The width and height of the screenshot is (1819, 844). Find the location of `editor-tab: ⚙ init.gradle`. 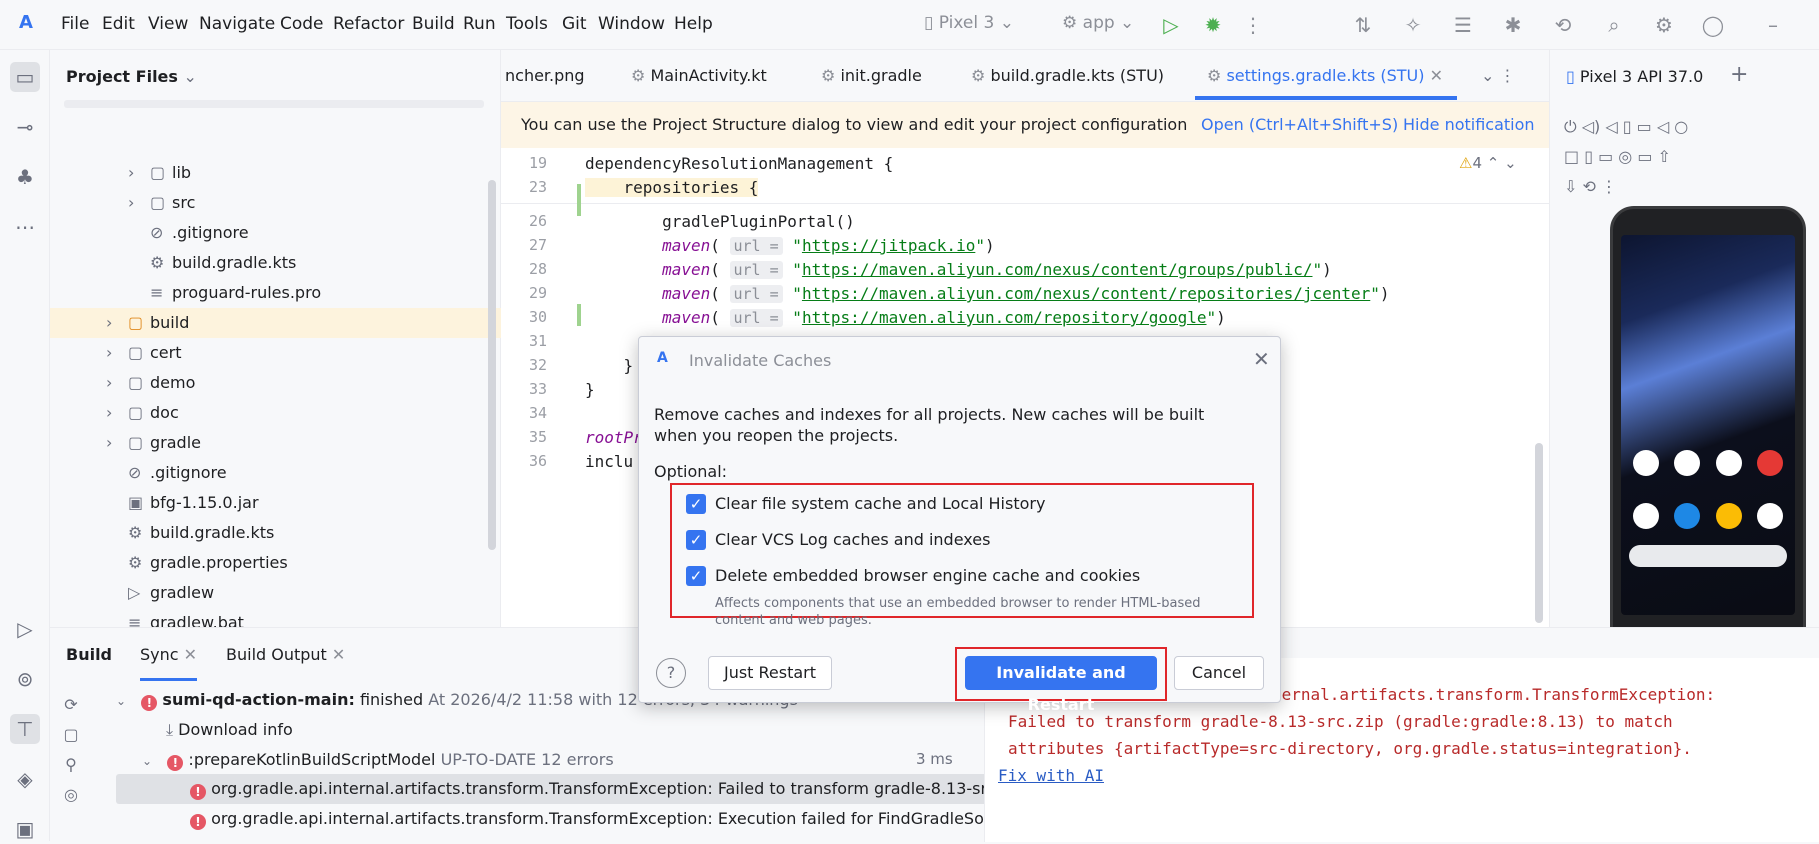

editor-tab: ⚙ init.gradle is located at coordinates (871, 75).